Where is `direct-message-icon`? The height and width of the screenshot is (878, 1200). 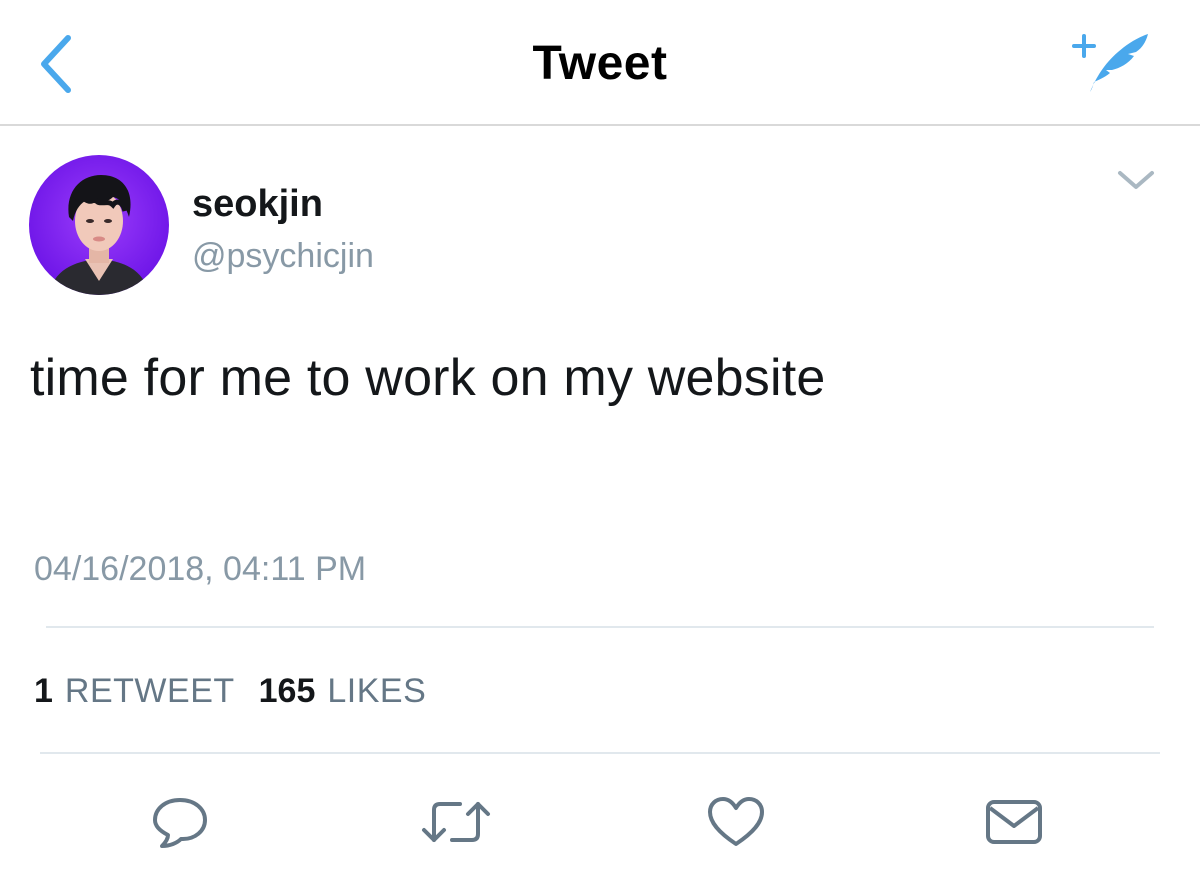 direct-message-icon is located at coordinates (1014, 822).